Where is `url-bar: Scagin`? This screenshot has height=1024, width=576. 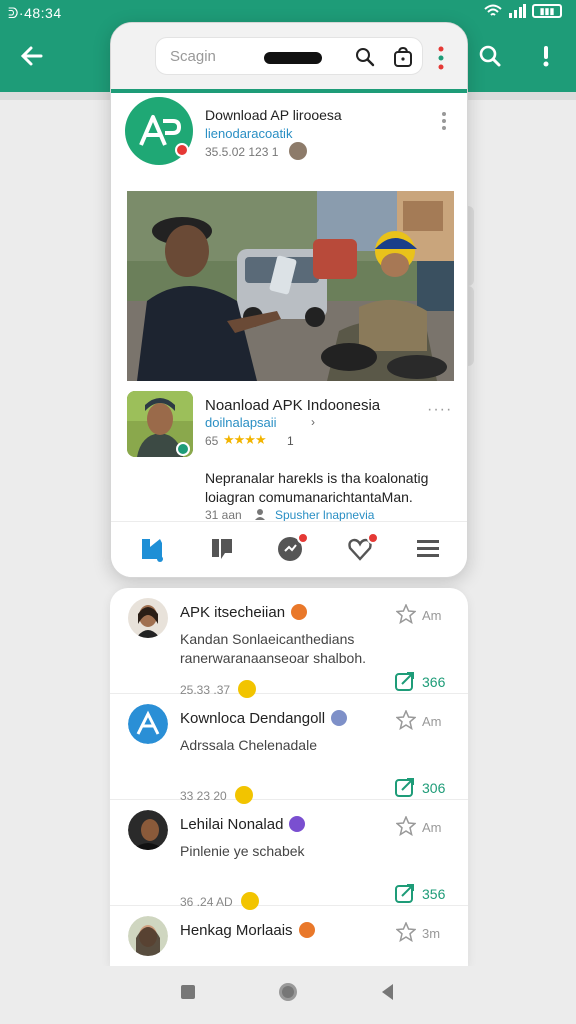 url-bar: Scagin is located at coordinates (289, 56).